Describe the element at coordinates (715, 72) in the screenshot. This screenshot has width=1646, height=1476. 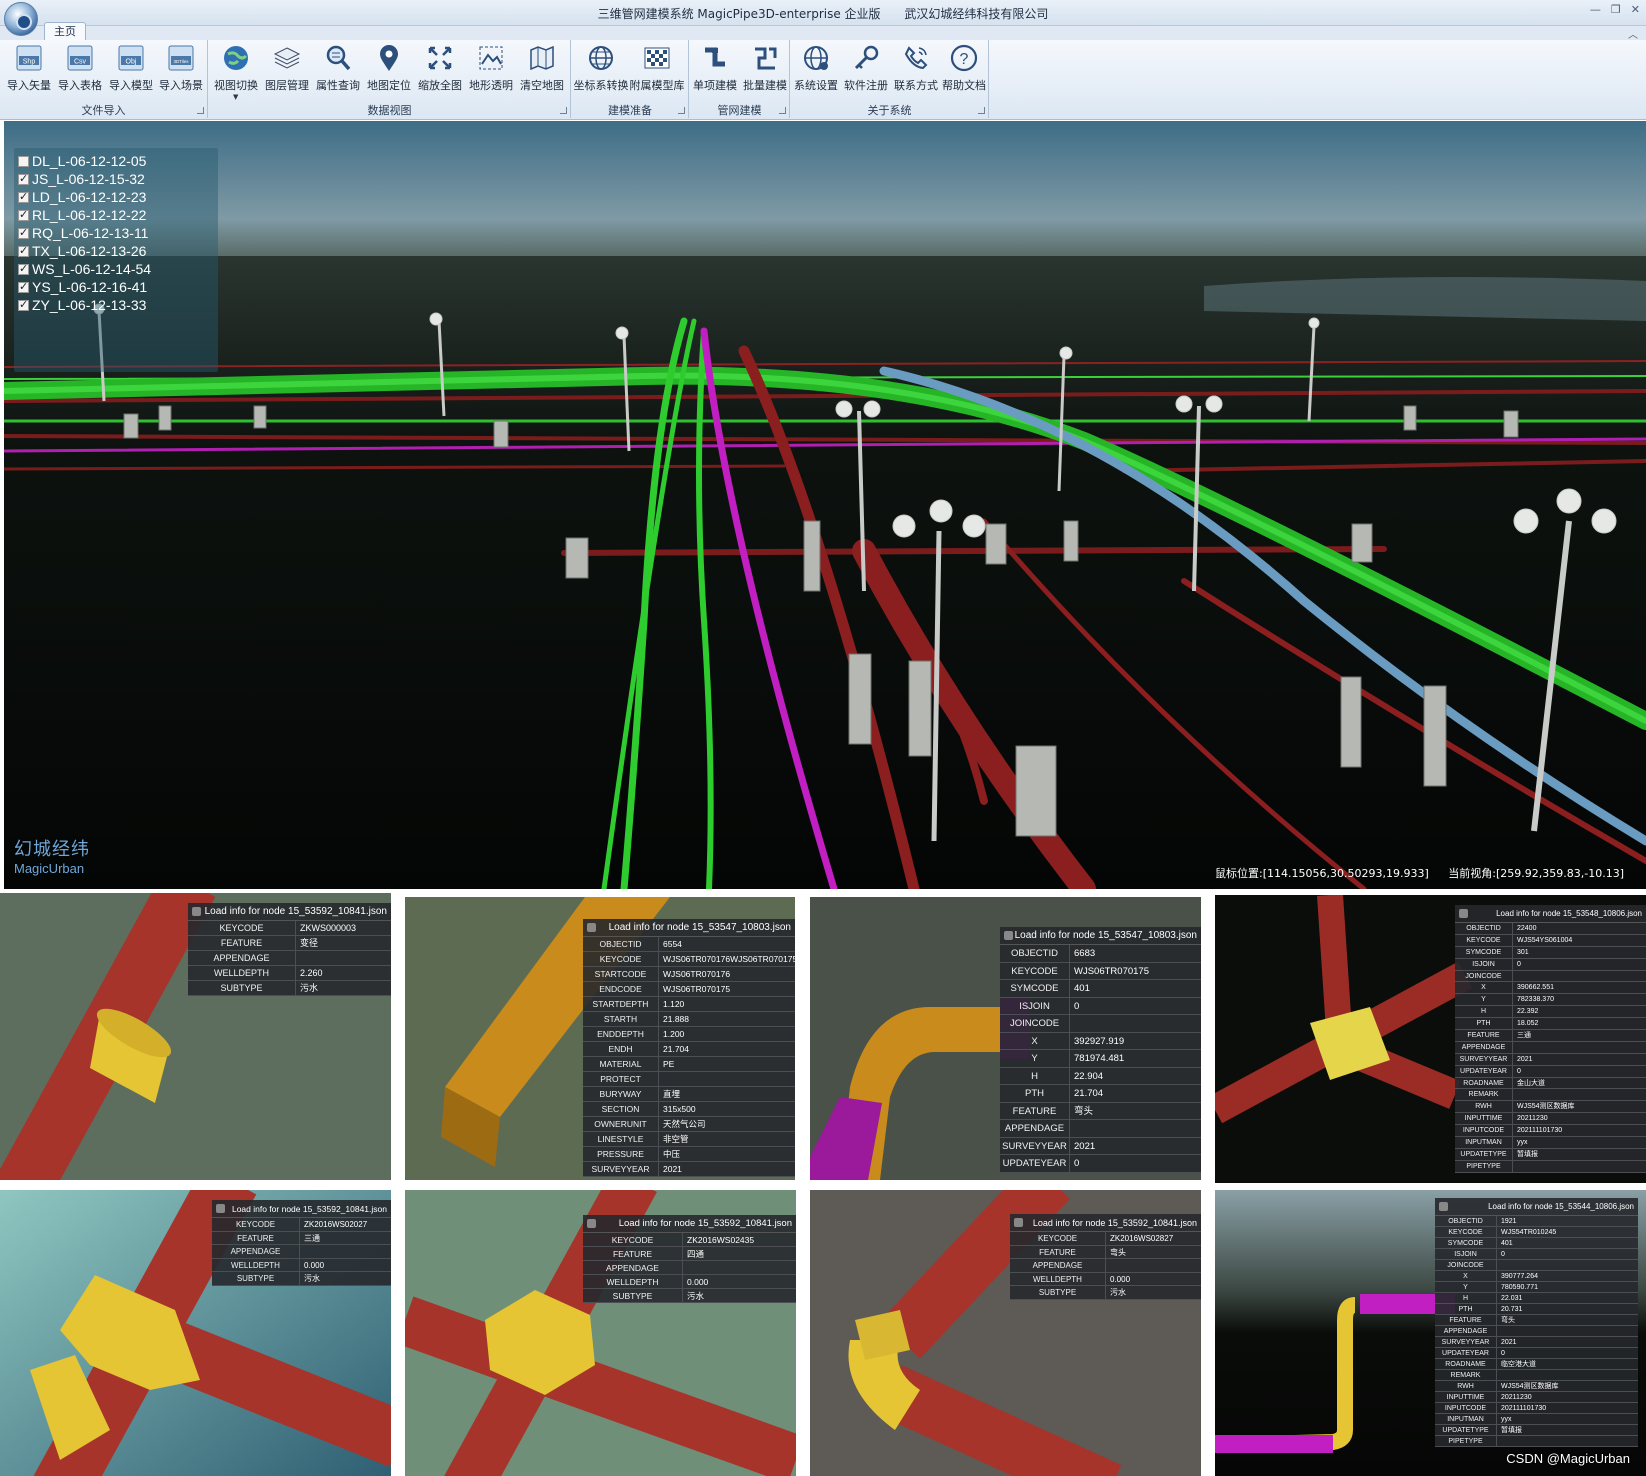
I see `single-modeling-button: 单项建模` at that location.